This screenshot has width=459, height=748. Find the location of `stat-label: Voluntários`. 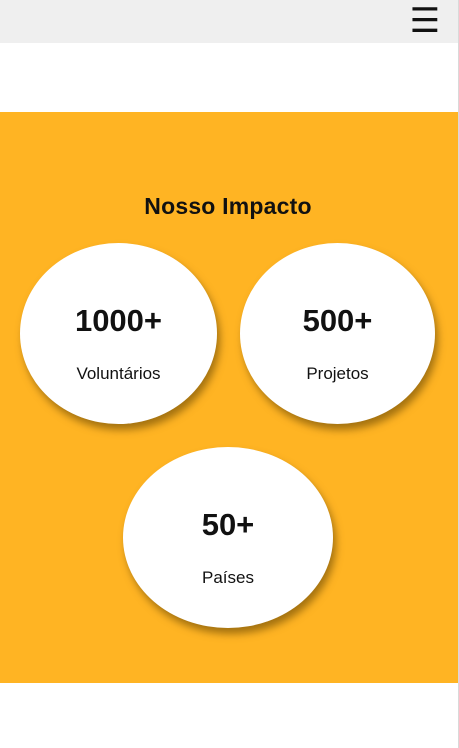

stat-label: Voluntários is located at coordinates (118, 373).